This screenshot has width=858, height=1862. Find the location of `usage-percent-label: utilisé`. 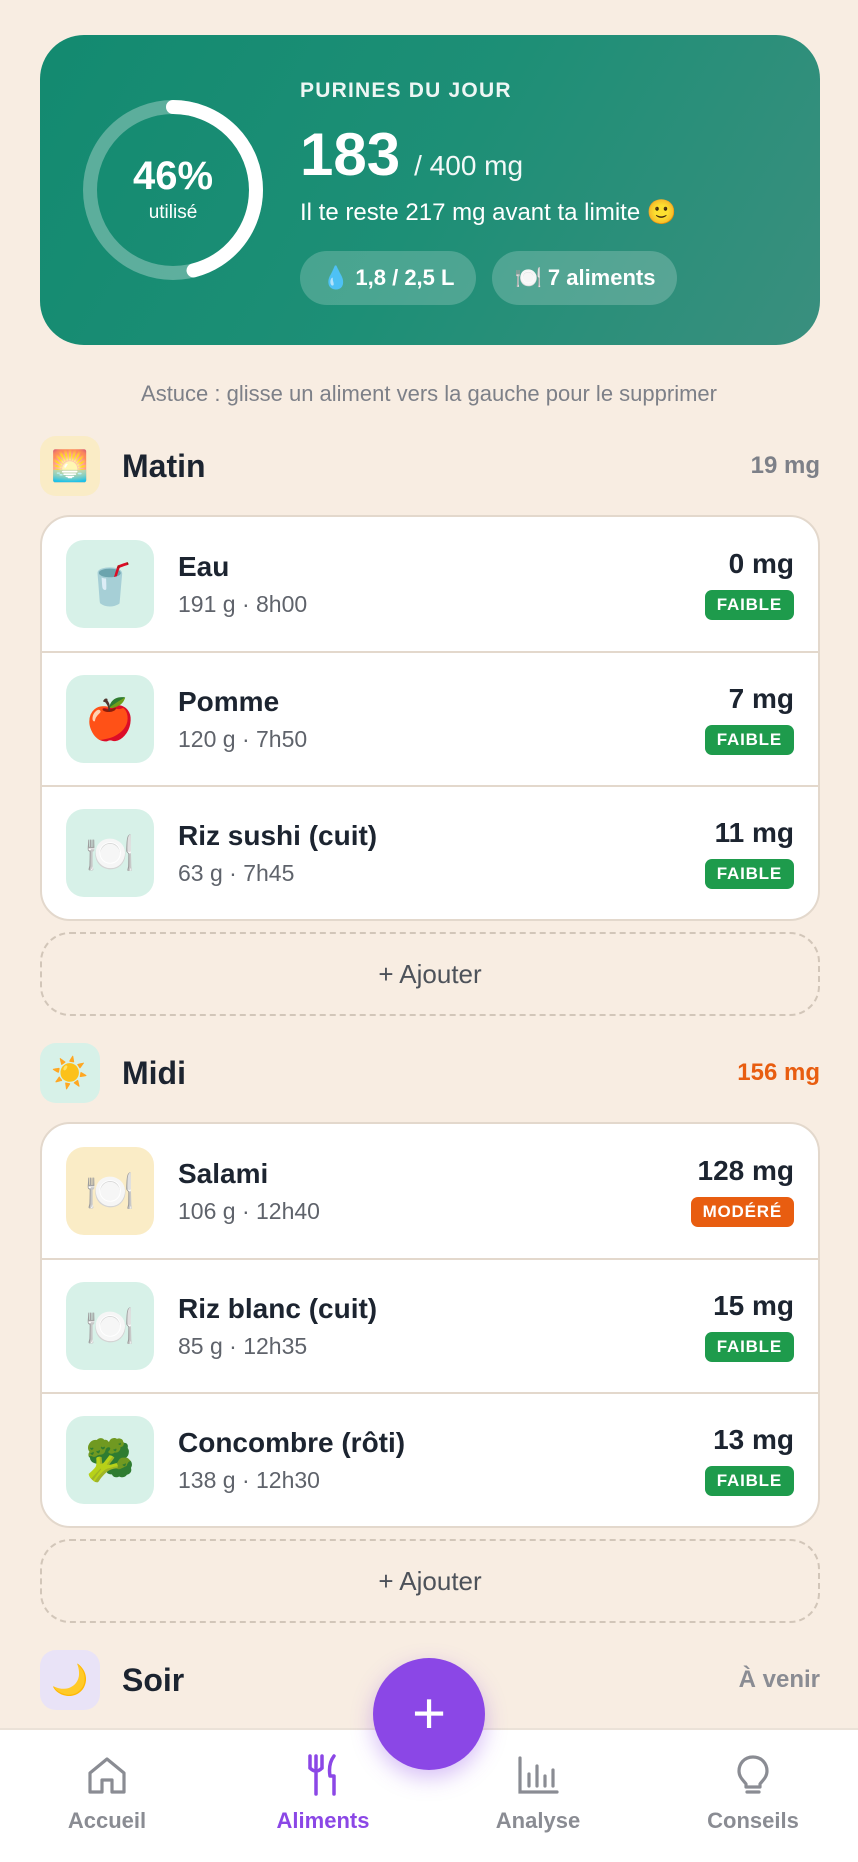

usage-percent-label: utilisé is located at coordinates (173, 212).